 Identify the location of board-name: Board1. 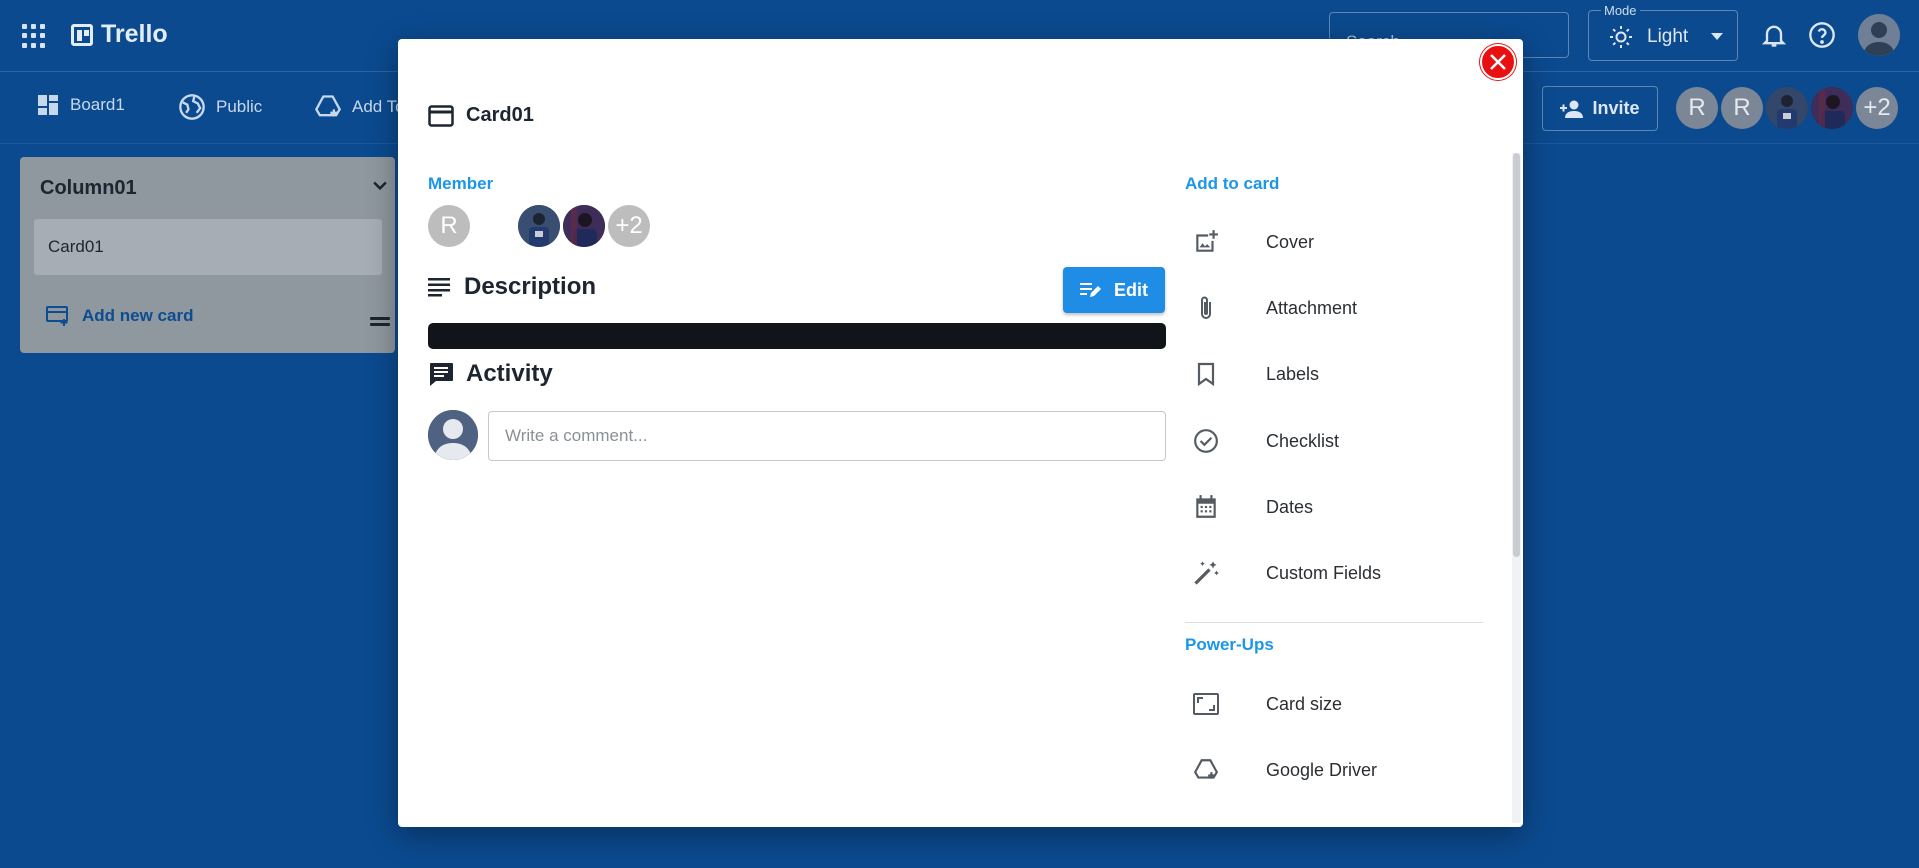
(97, 104).